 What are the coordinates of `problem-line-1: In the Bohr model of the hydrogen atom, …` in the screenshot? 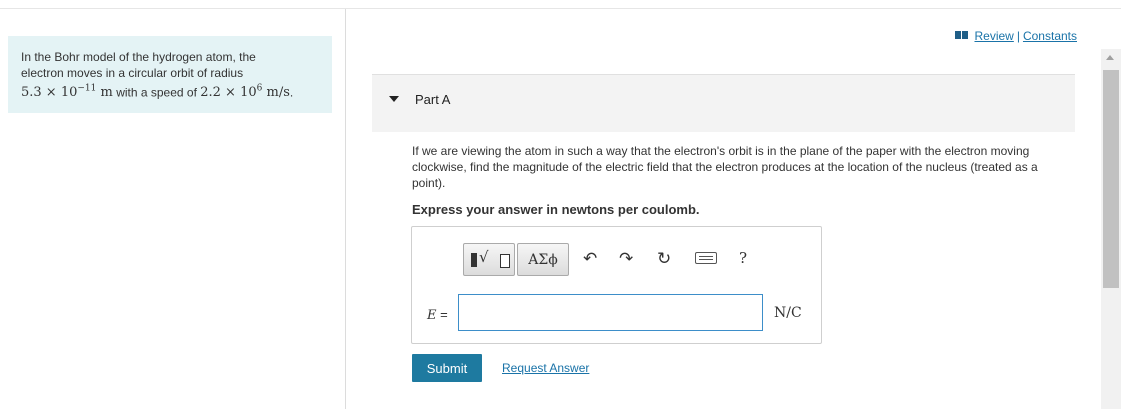 It's located at (138, 57).